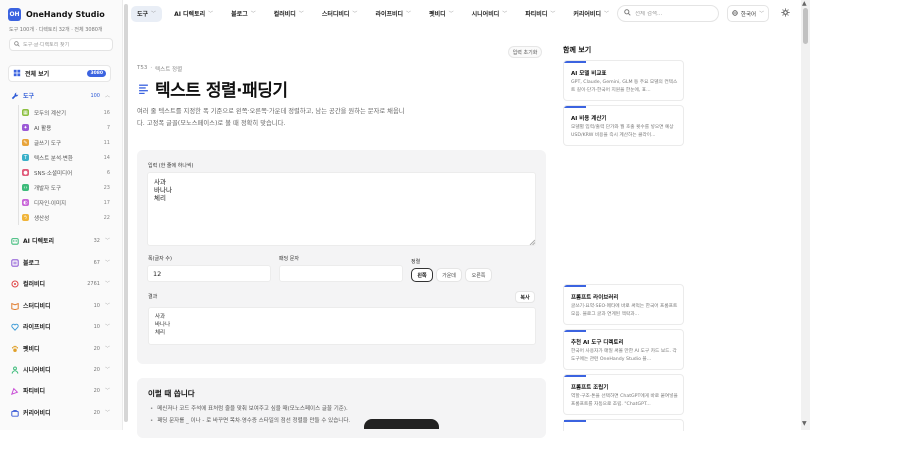 Image resolution: width=900 pixels, height=474 pixels. Describe the element at coordinates (66, 112) in the screenshot. I see `sidebar-subitem: ▦ 모두의 계산기 16` at that location.